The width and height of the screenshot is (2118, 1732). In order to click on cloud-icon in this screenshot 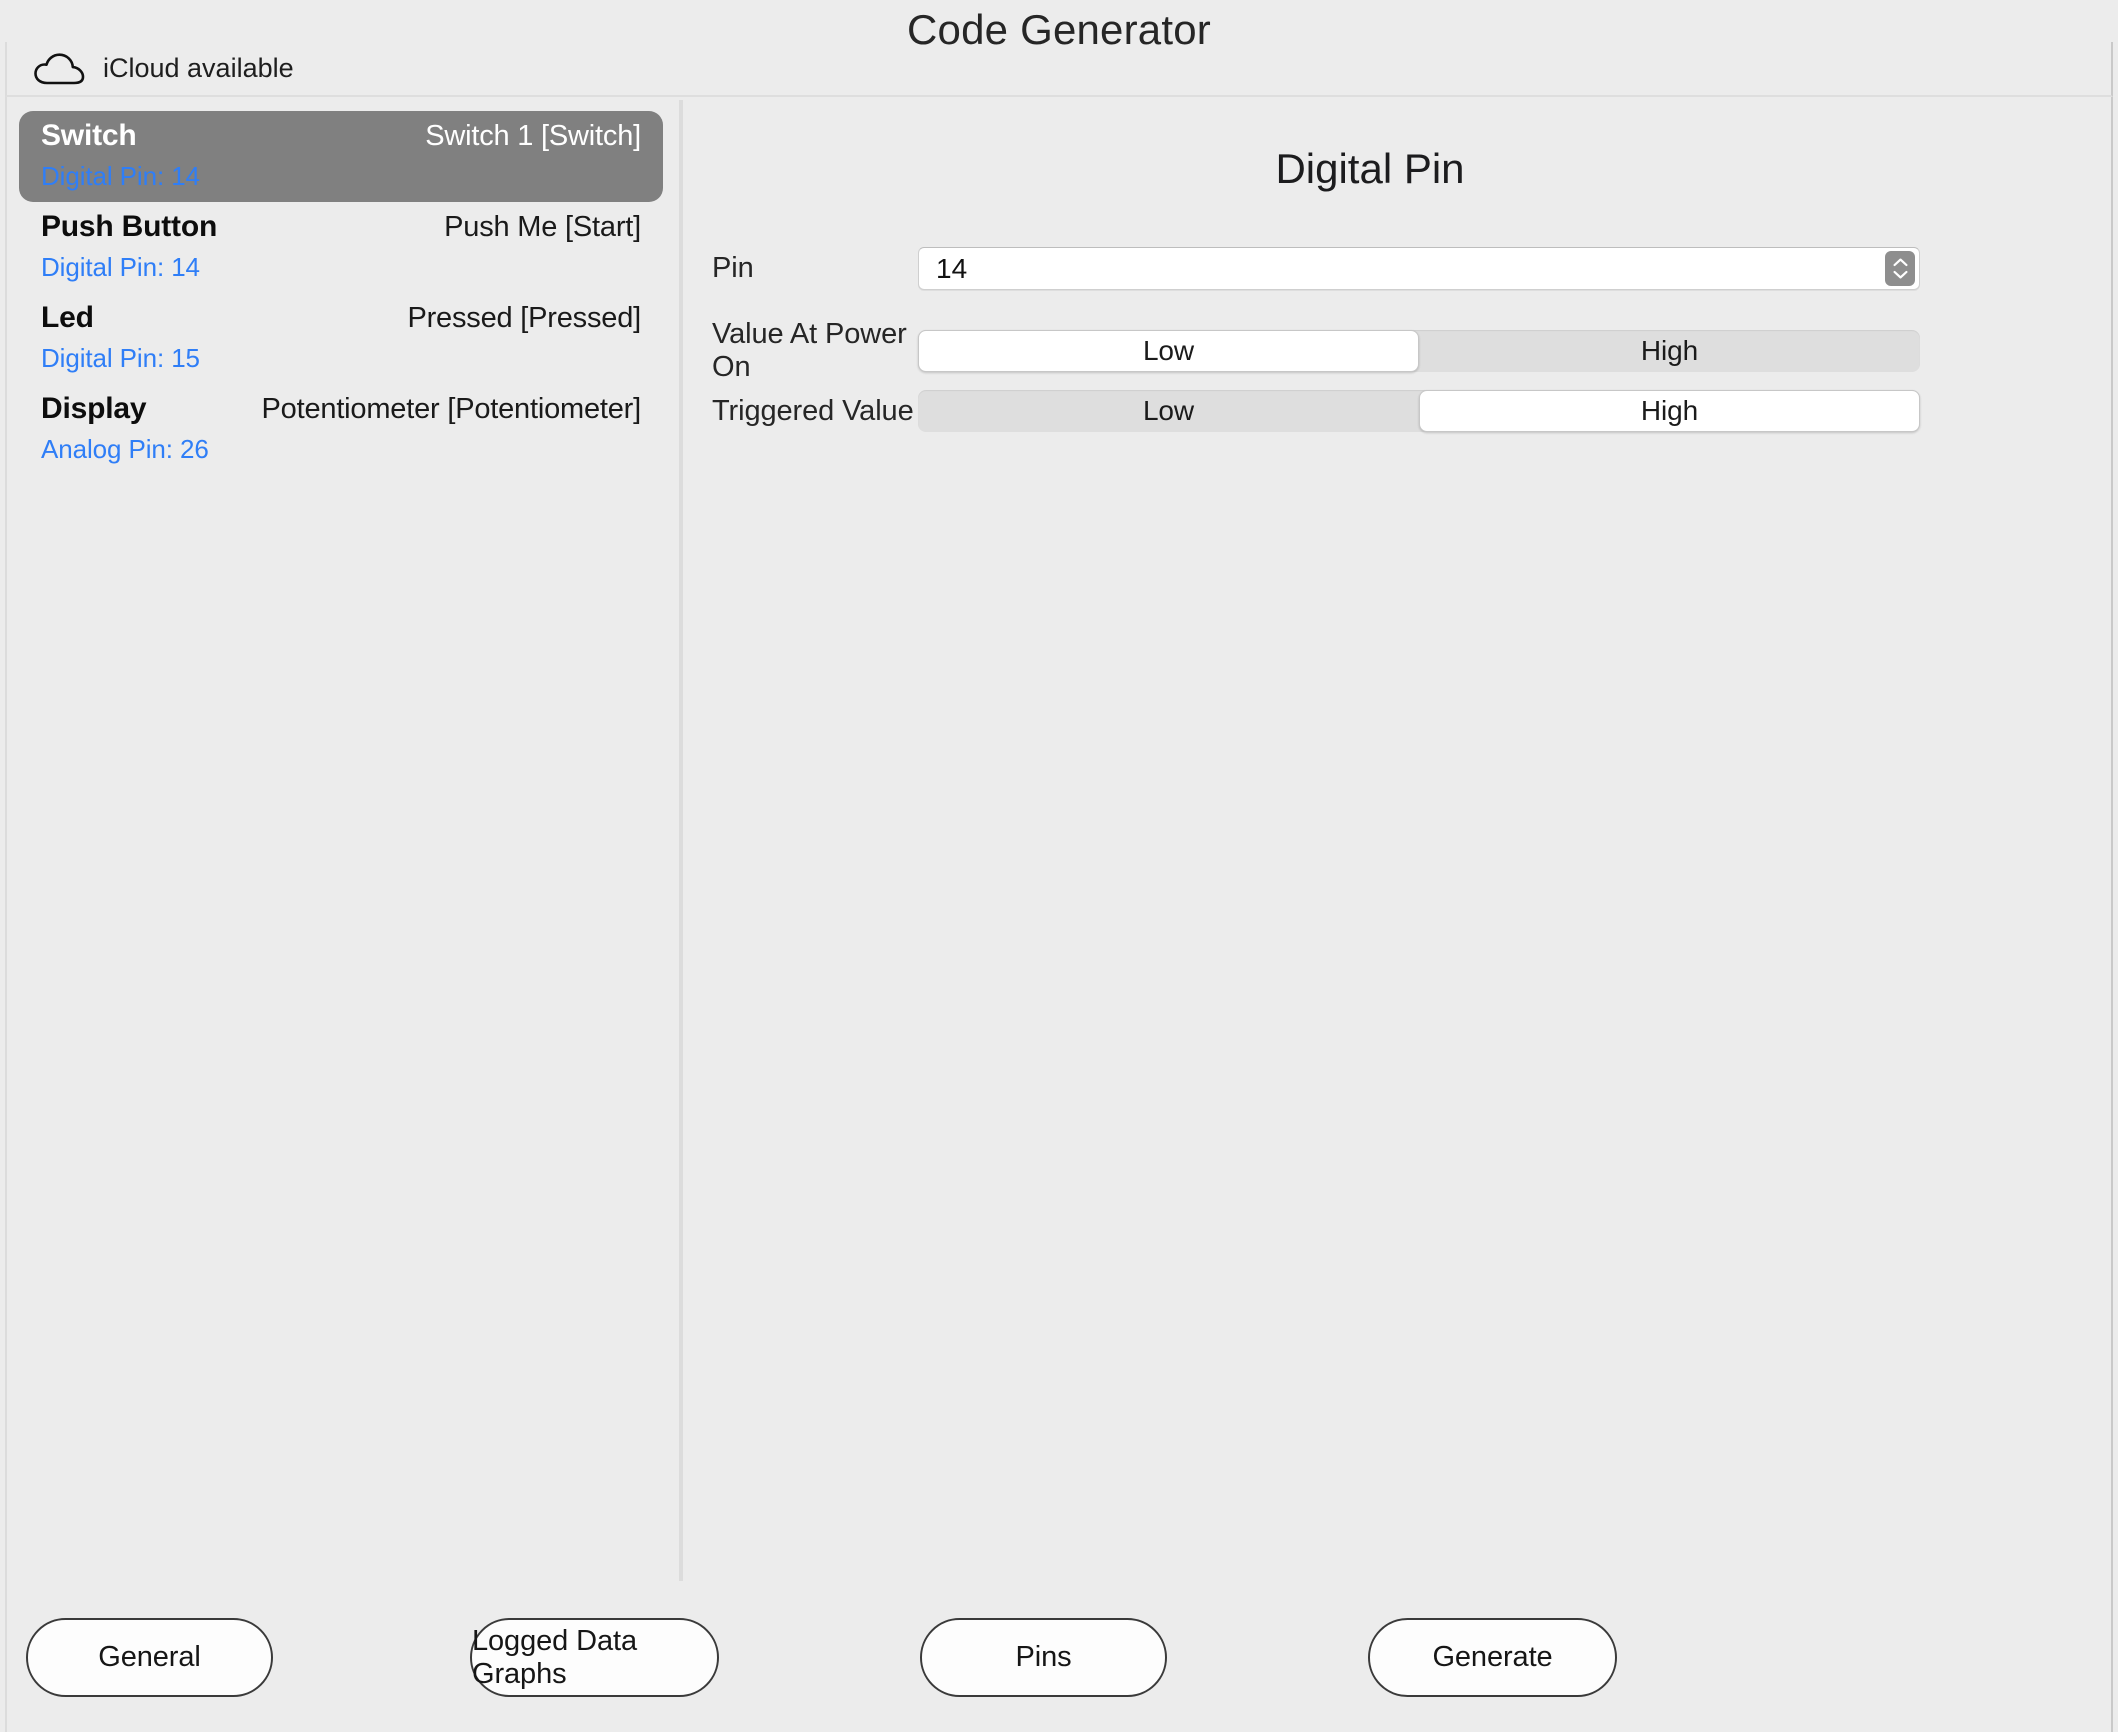, I will do `click(59, 68)`.